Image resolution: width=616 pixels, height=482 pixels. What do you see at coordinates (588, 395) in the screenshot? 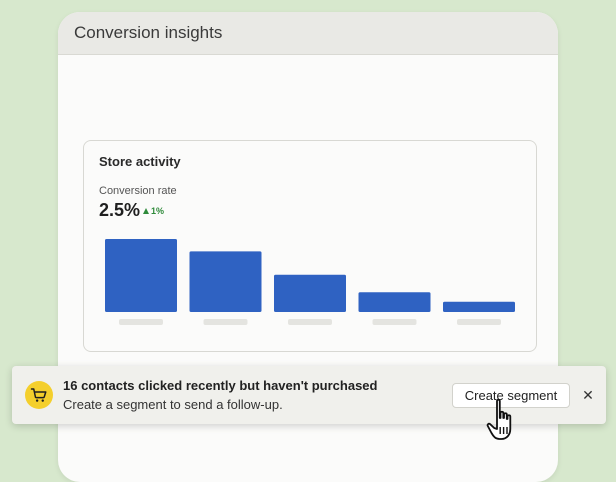
I see `close-icon: ✕` at bounding box center [588, 395].